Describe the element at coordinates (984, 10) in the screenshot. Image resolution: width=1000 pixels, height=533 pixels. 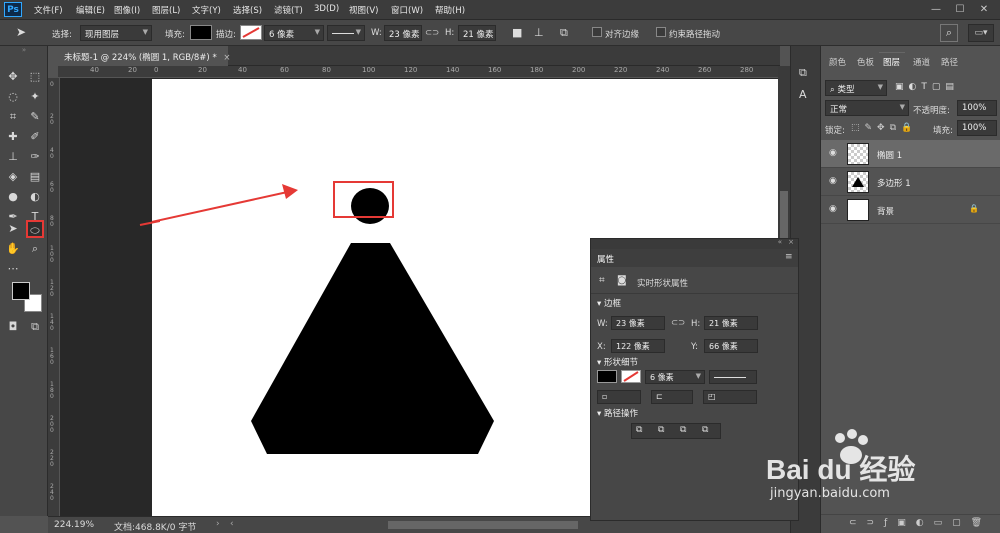
I see `close-window-button: ✕` at that location.